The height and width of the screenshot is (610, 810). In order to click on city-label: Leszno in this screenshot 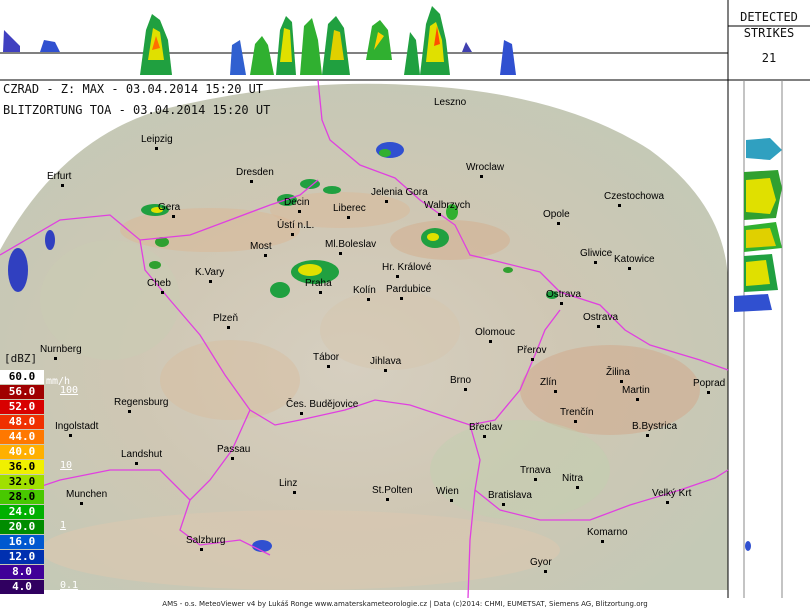, I will do `click(450, 102)`.